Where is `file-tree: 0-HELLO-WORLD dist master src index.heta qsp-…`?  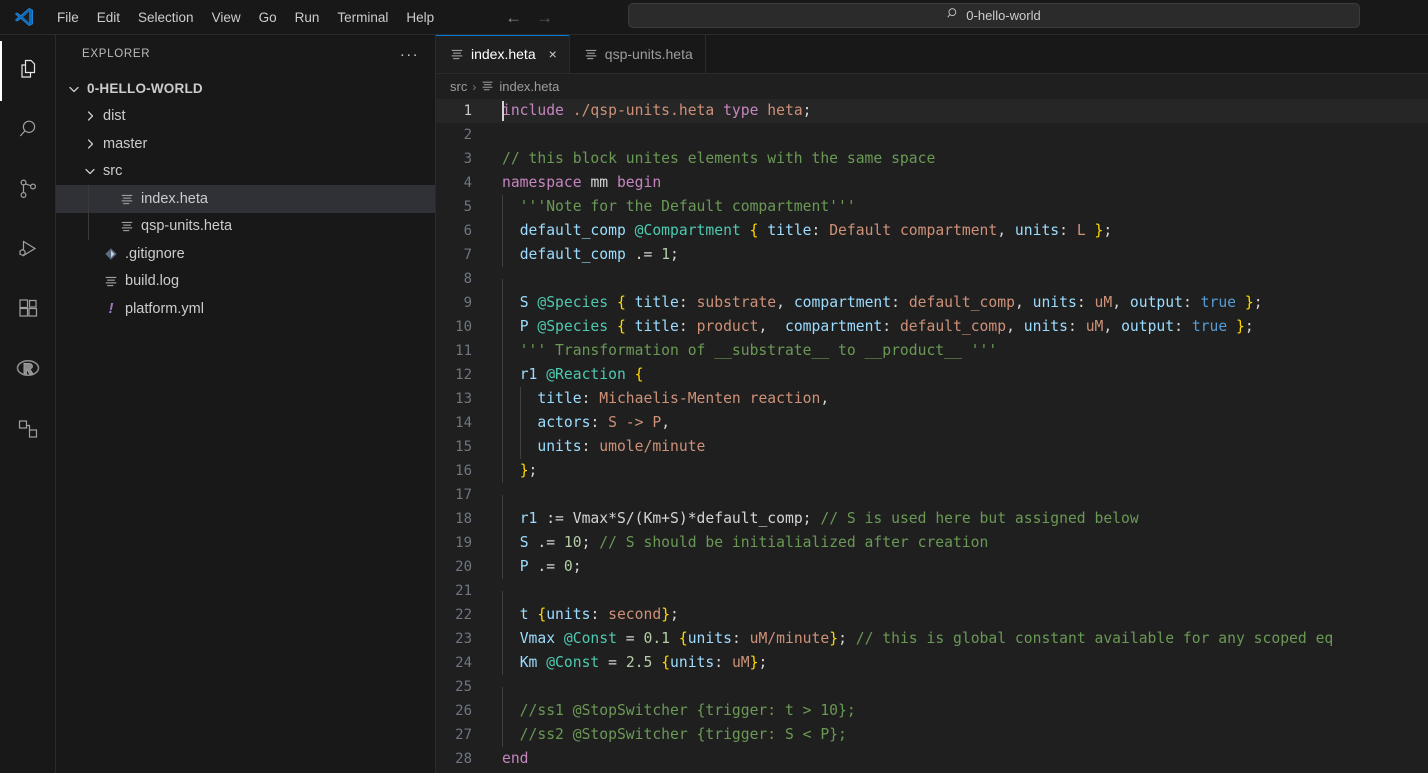 file-tree: 0-HELLO-WORLD dist master src index.heta qsp-… is located at coordinates (245, 198).